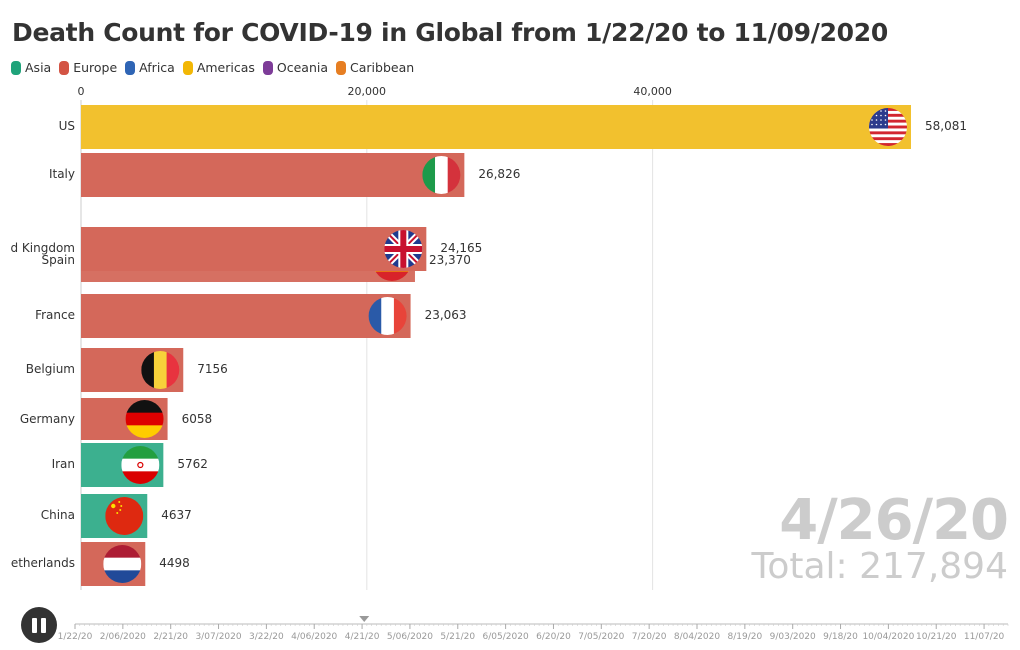 This screenshot has width=1020, height=650. What do you see at coordinates (62, 174) in the screenshot?
I see `bar-category-label: Italy` at bounding box center [62, 174].